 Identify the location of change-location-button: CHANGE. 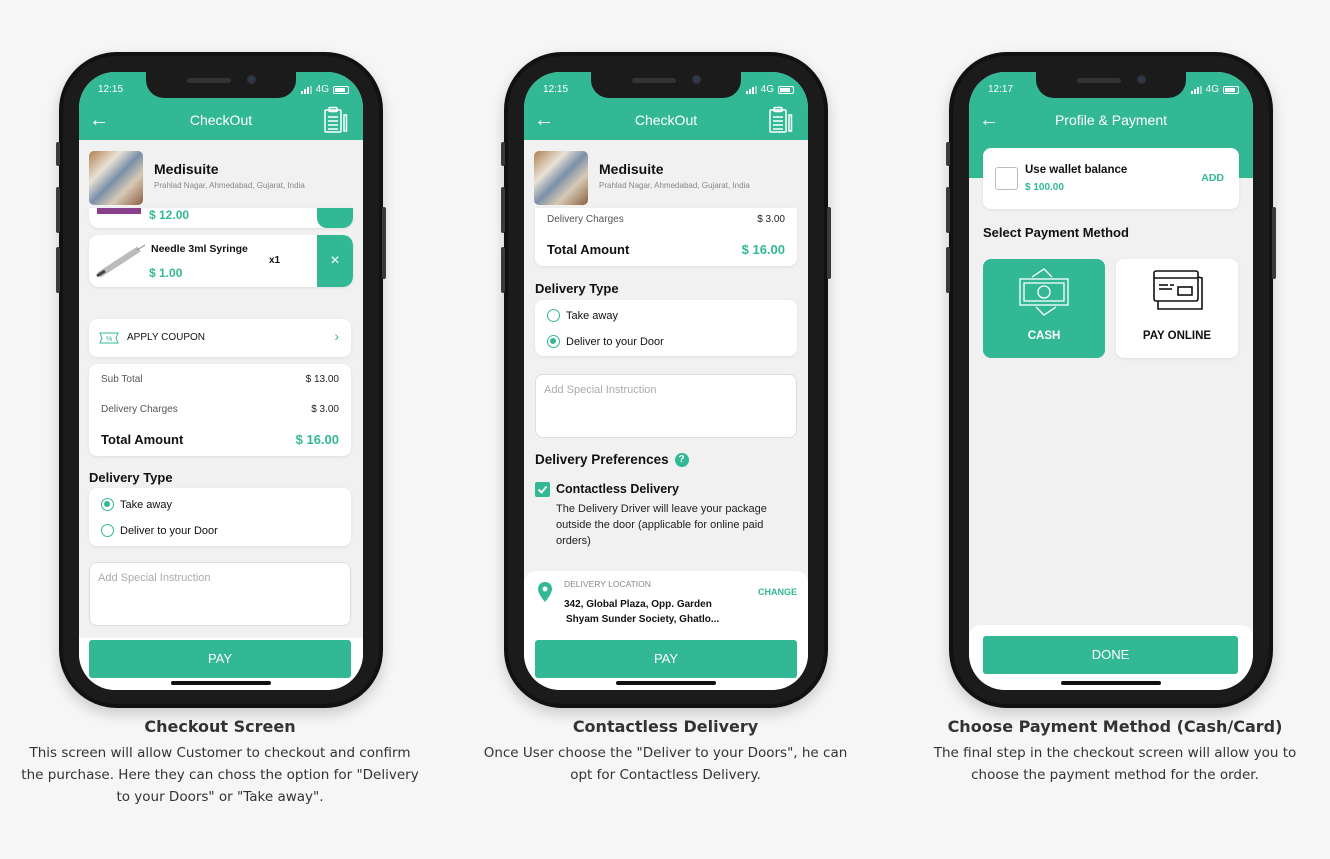
(777, 592).